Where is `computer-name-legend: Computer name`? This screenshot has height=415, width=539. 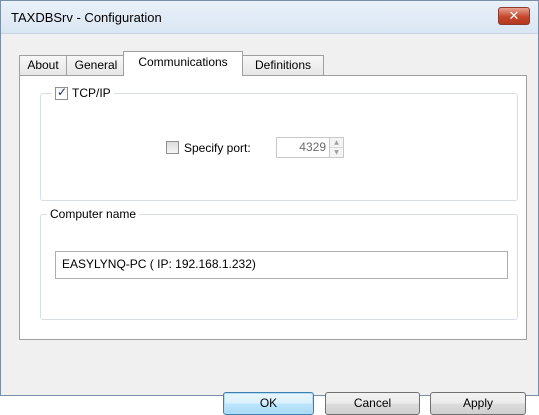 computer-name-legend: Computer name is located at coordinates (93, 214).